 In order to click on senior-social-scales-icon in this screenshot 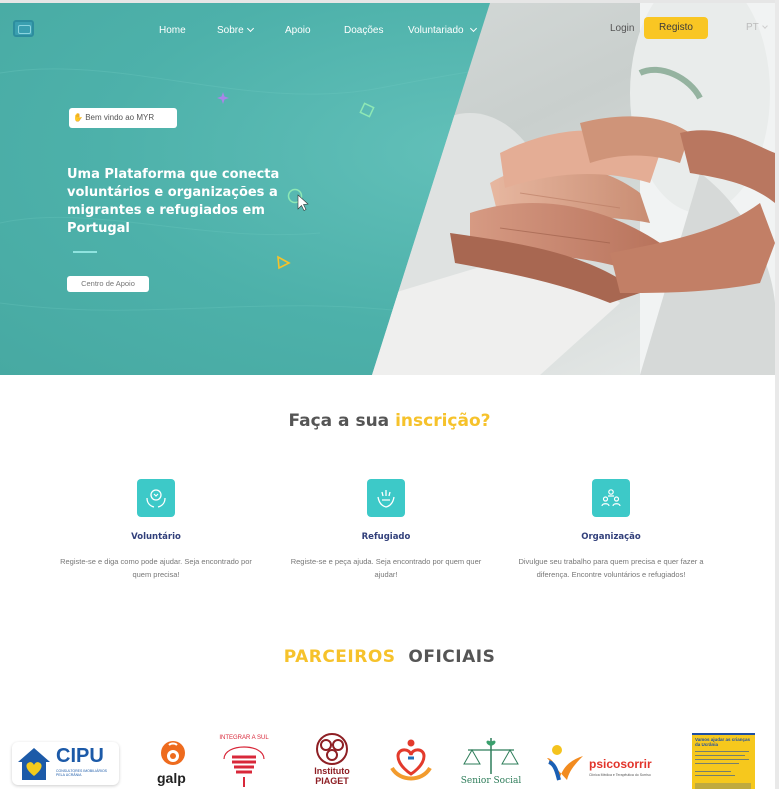, I will do `click(491, 756)`.